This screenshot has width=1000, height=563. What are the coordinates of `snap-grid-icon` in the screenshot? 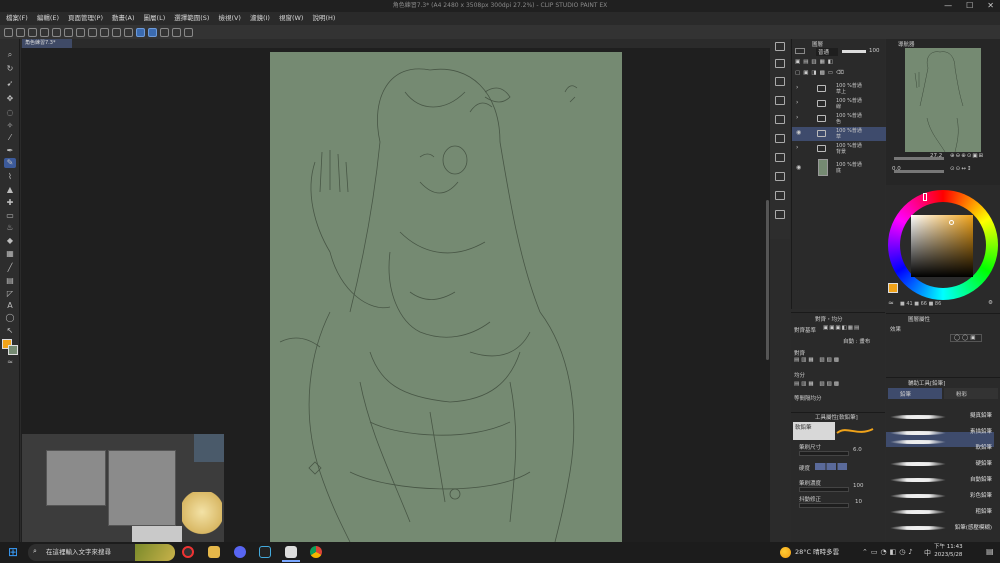 It's located at (164, 32).